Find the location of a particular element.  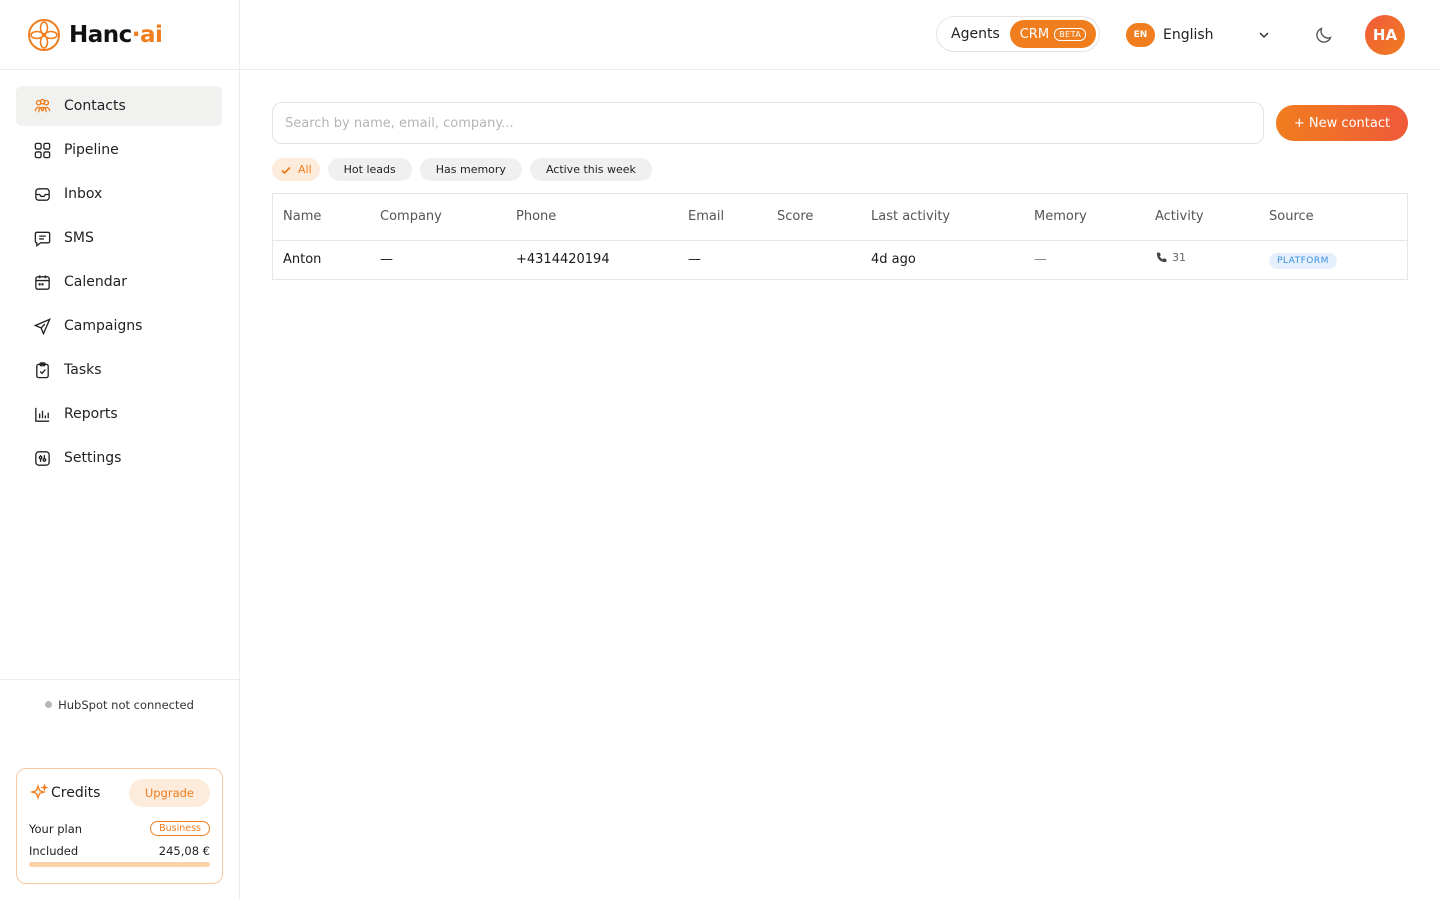

sidebar-item-inbox: Inbox is located at coordinates (119, 194).